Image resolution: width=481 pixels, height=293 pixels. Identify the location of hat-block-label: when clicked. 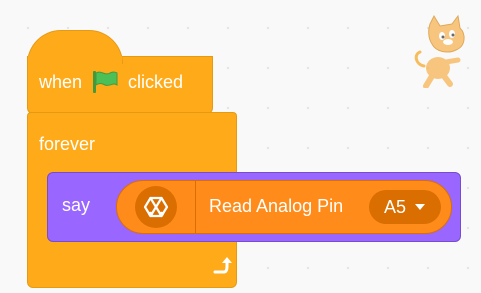
(111, 82).